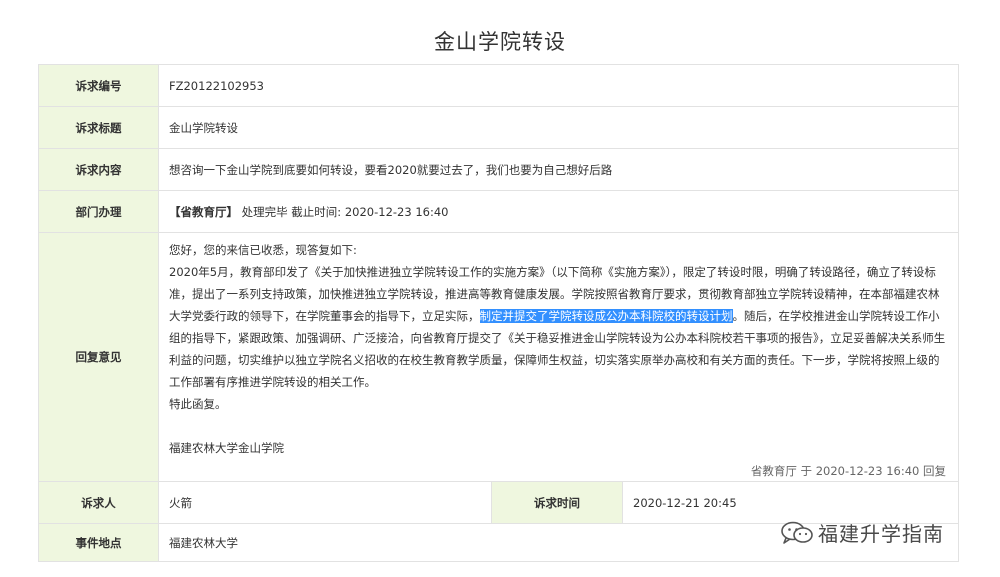 This screenshot has height=577, width=1000. I want to click on location-label: 事件地点, so click(98, 542).